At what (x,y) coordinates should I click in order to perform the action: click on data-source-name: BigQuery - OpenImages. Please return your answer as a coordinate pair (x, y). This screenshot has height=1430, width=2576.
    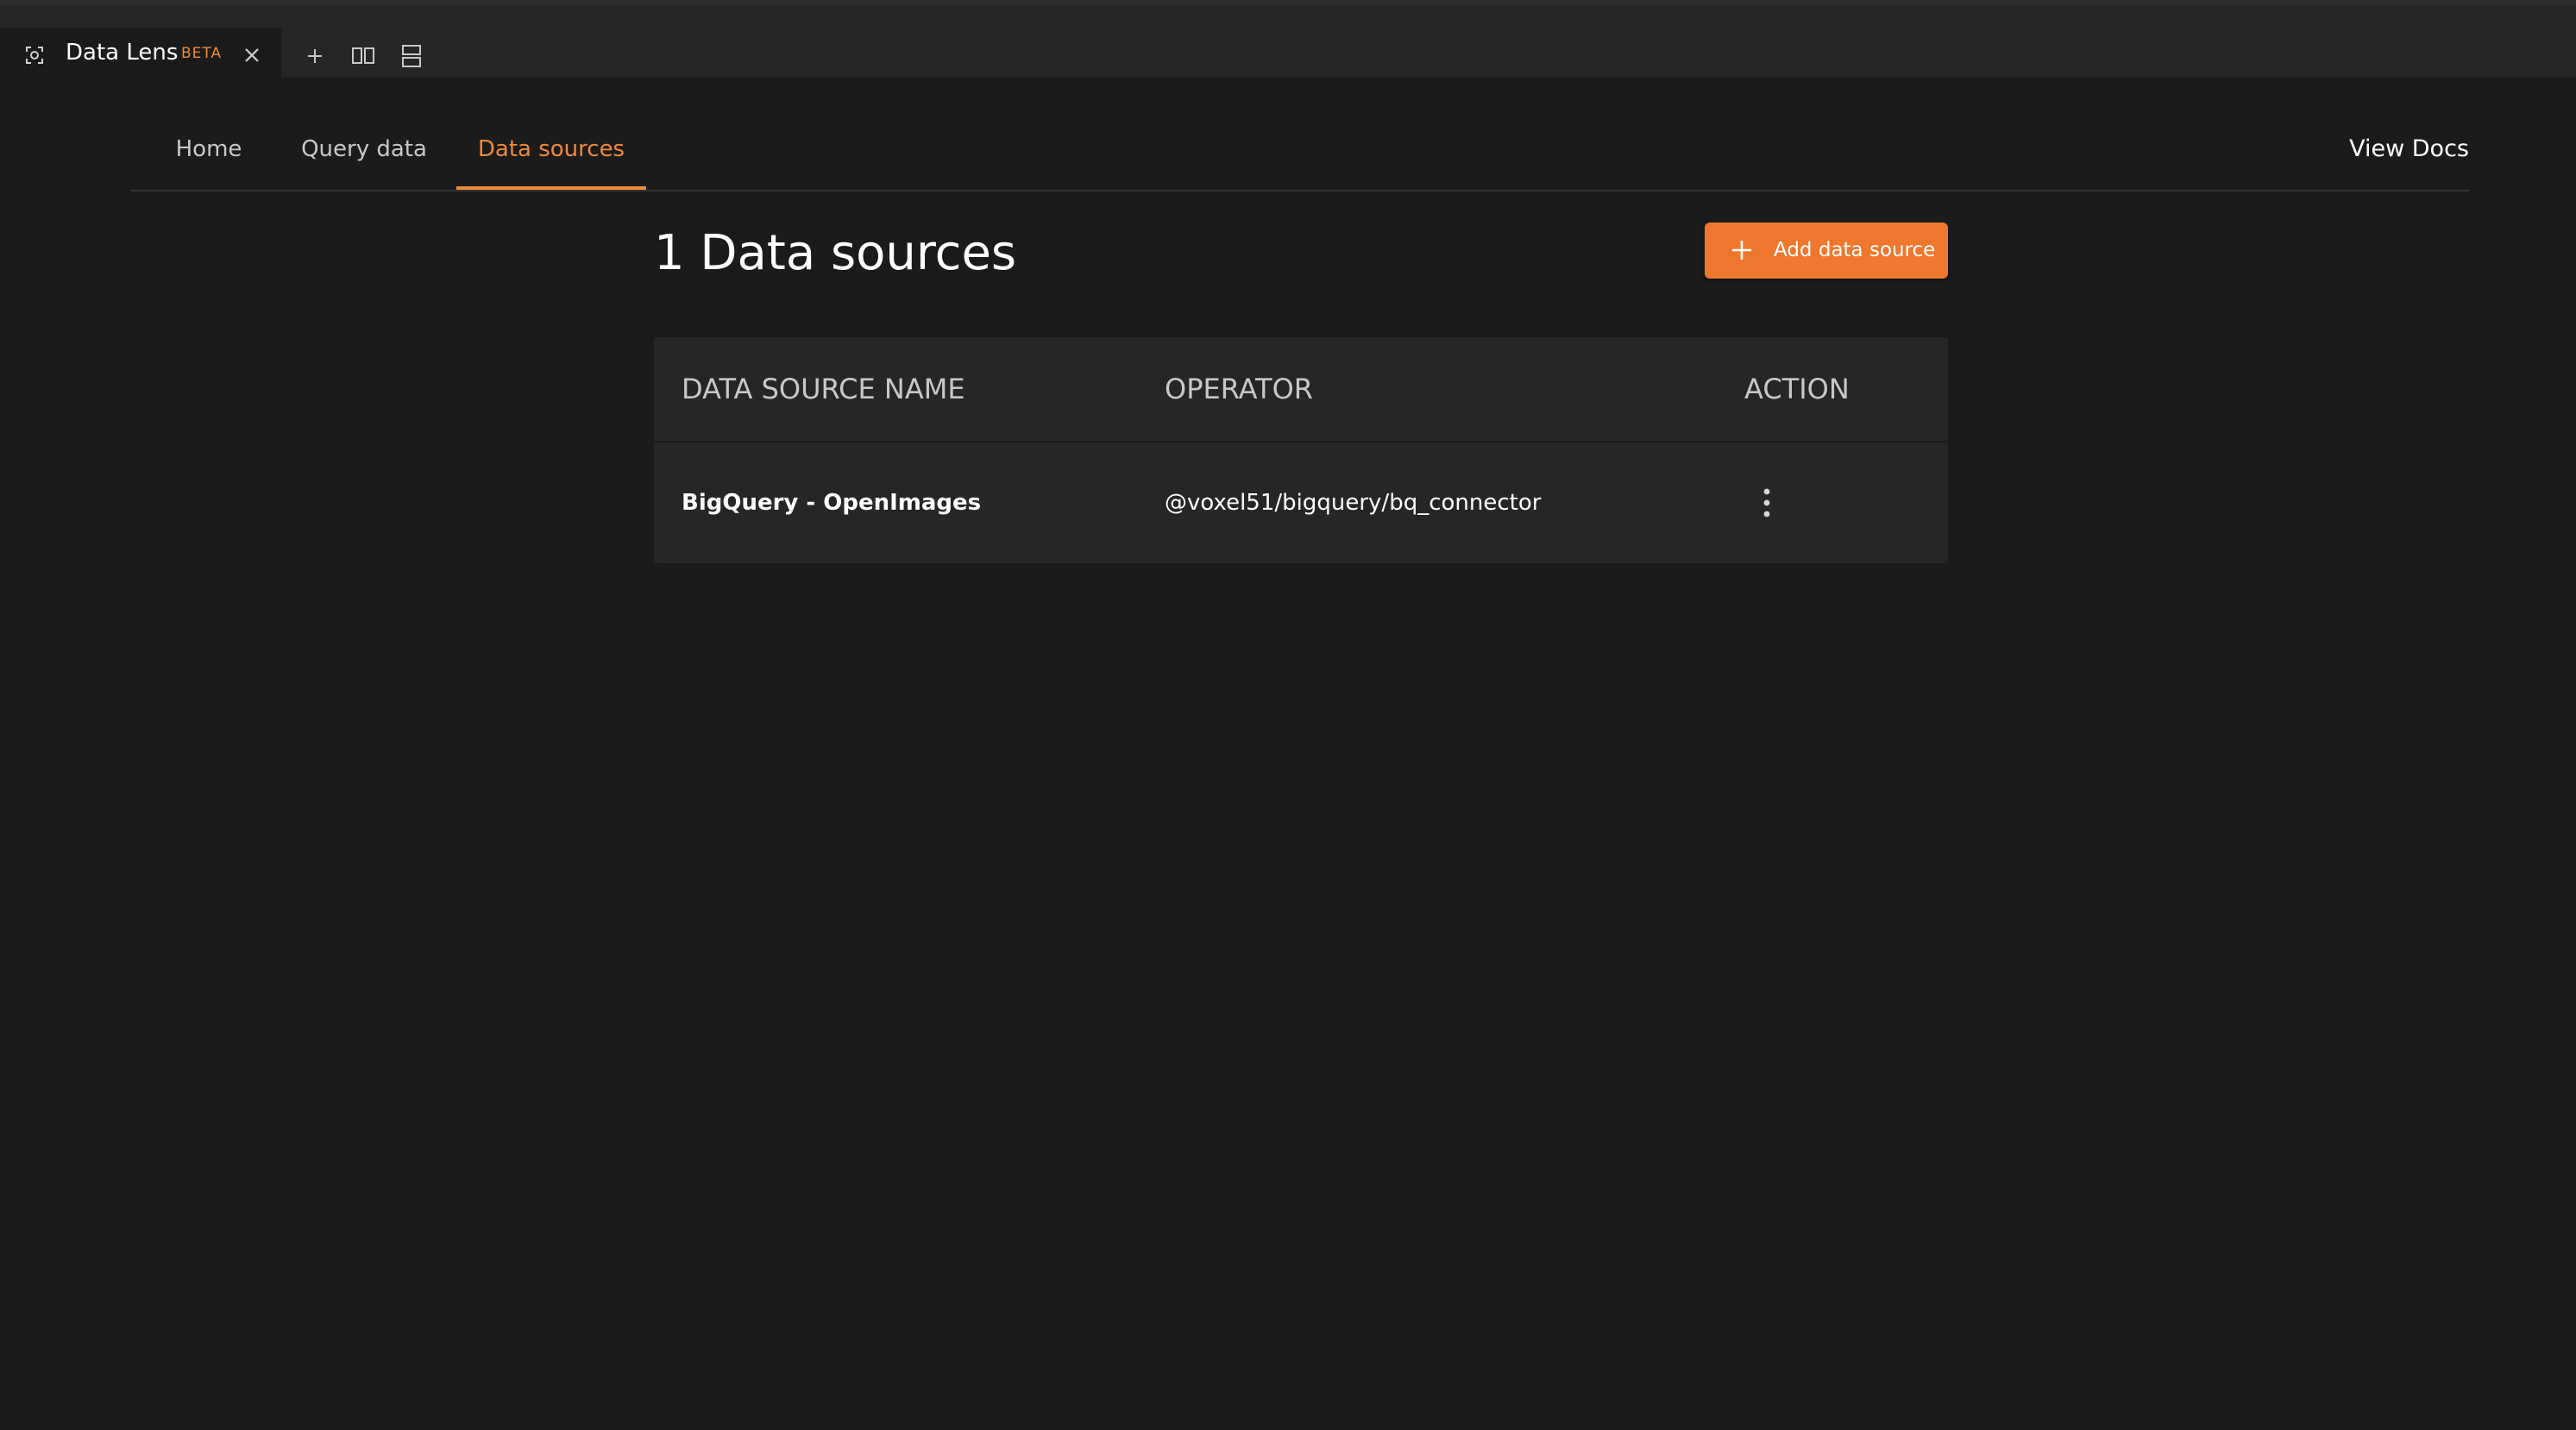
    Looking at the image, I should click on (832, 503).